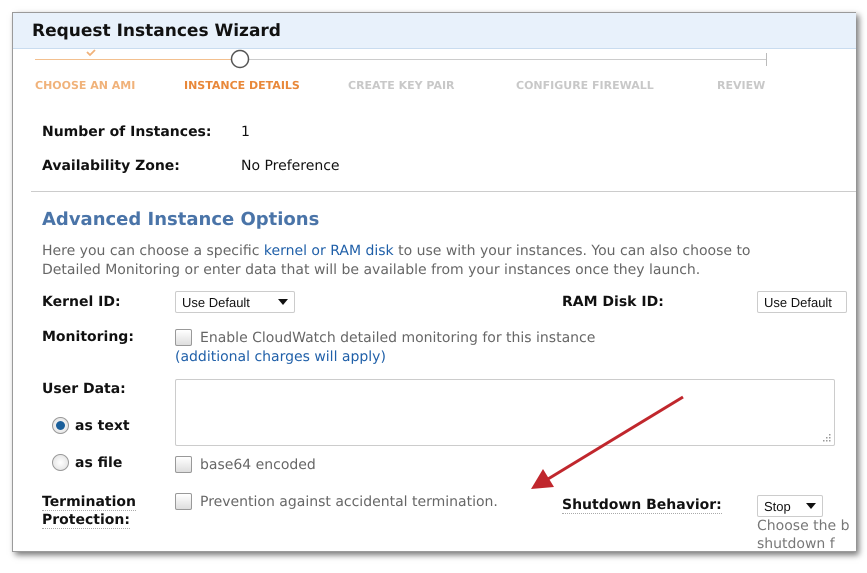 This screenshot has height=573, width=867. Describe the element at coordinates (156, 30) in the screenshot. I see `window-title: Request Instances Wizard` at that location.